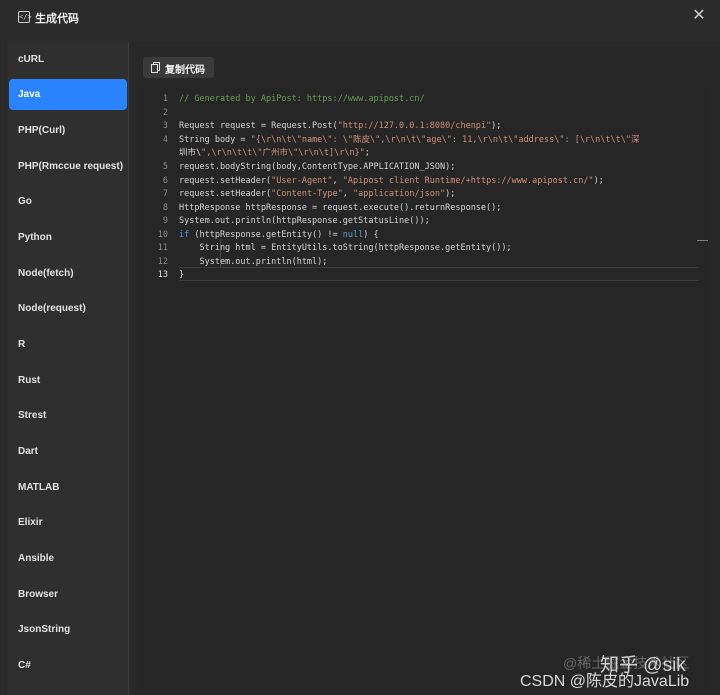 Image resolution: width=720 pixels, height=695 pixels. What do you see at coordinates (162, 248) in the screenshot?
I see `line-number: 11` at bounding box center [162, 248].